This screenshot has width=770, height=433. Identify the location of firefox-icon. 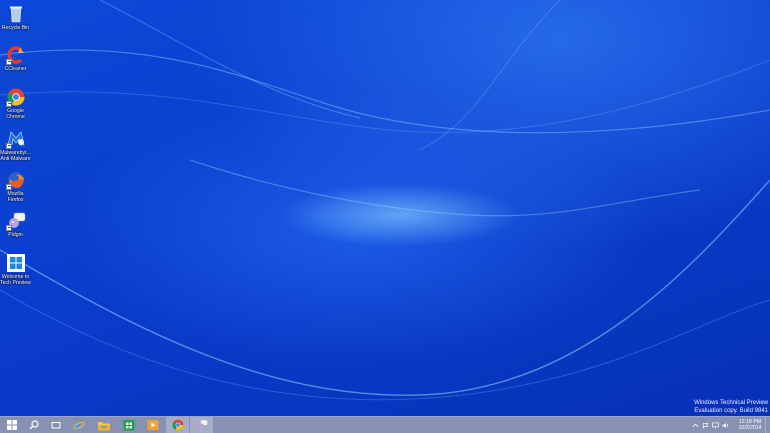
(15, 180).